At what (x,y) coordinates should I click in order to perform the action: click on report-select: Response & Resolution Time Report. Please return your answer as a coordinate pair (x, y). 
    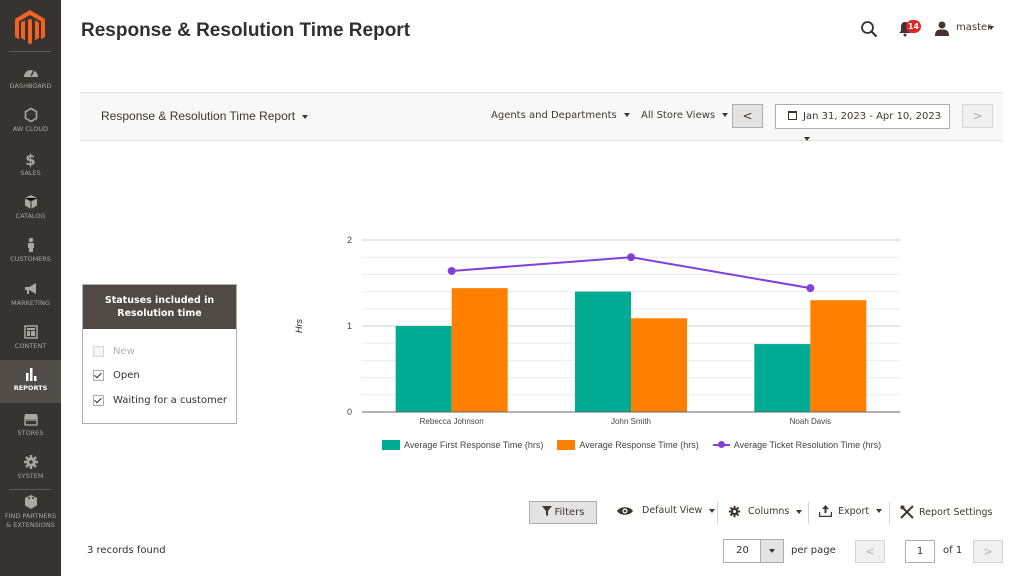
    Looking at the image, I should click on (205, 116).